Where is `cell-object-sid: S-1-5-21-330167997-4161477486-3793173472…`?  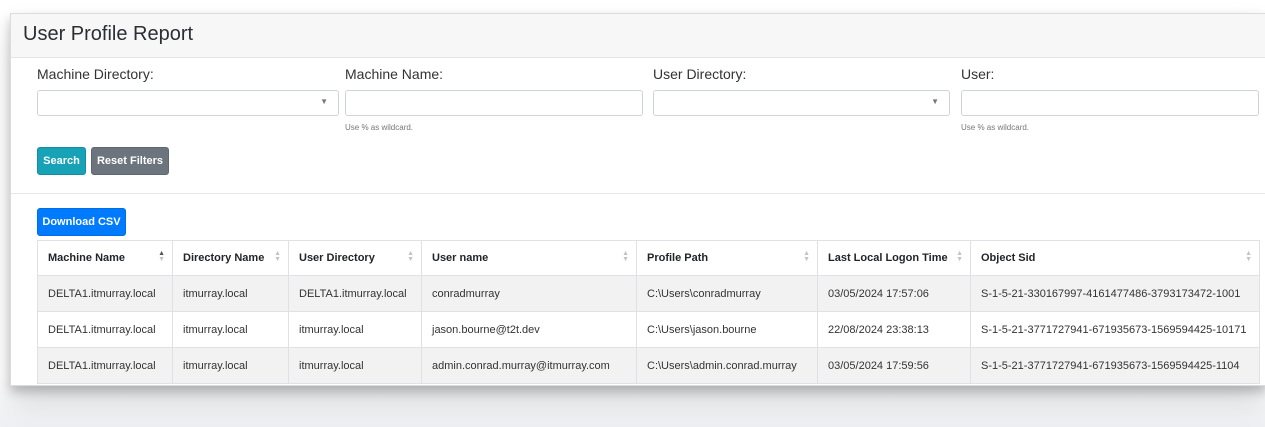 cell-object-sid: S-1-5-21-330167997-4161477486-3793173472… is located at coordinates (1115, 293).